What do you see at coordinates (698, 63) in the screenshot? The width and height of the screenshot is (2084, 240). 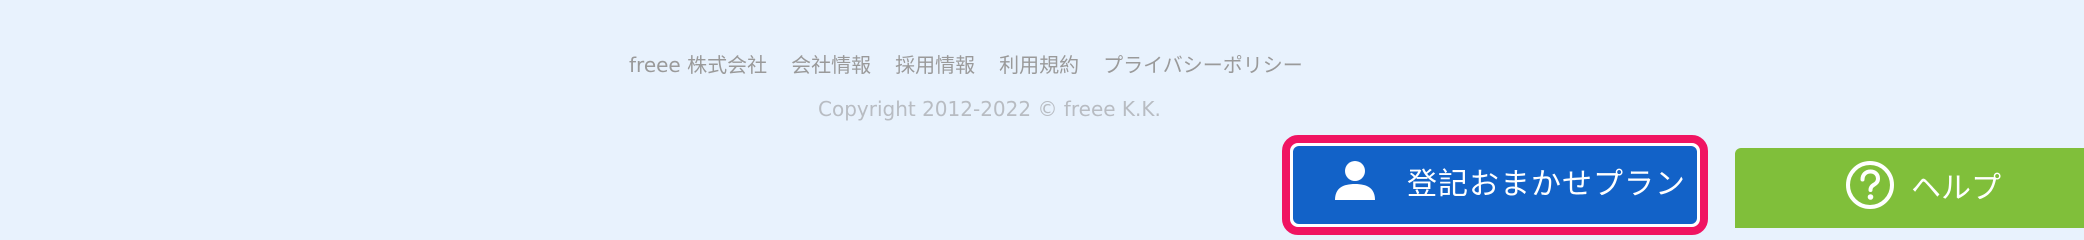 I see `footer-link-company-name: freee 株式会社` at bounding box center [698, 63].